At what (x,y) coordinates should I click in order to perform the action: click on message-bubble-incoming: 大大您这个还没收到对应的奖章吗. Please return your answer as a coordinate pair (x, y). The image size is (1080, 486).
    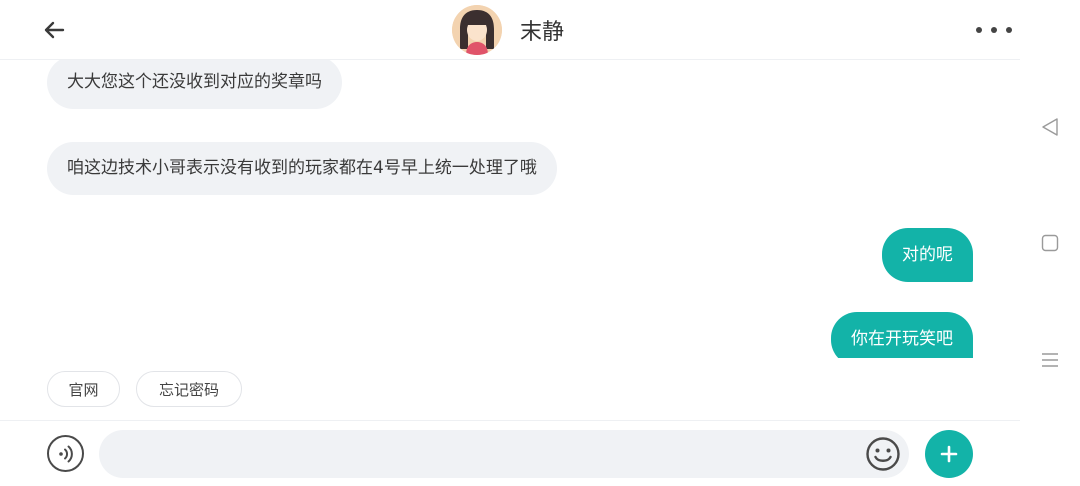
    Looking at the image, I should click on (194, 84).